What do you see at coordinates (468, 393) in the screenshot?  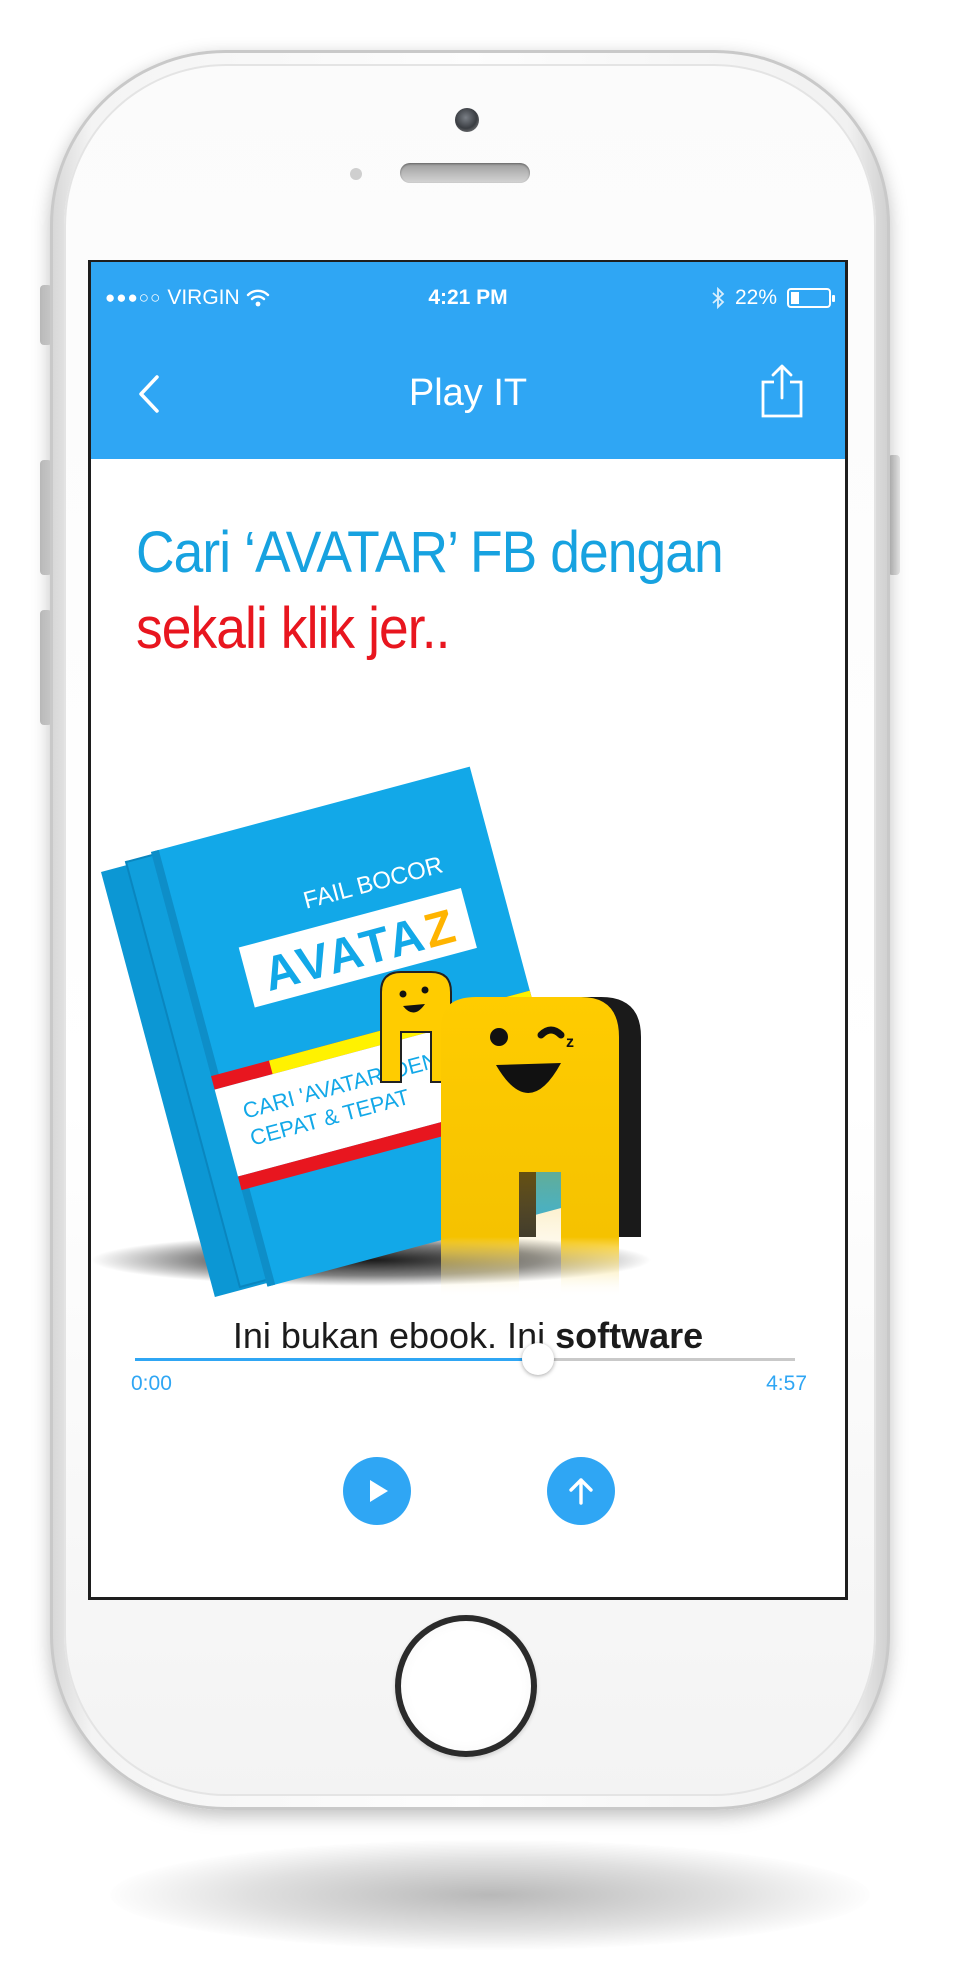 I see `page-title: Play IT` at bounding box center [468, 393].